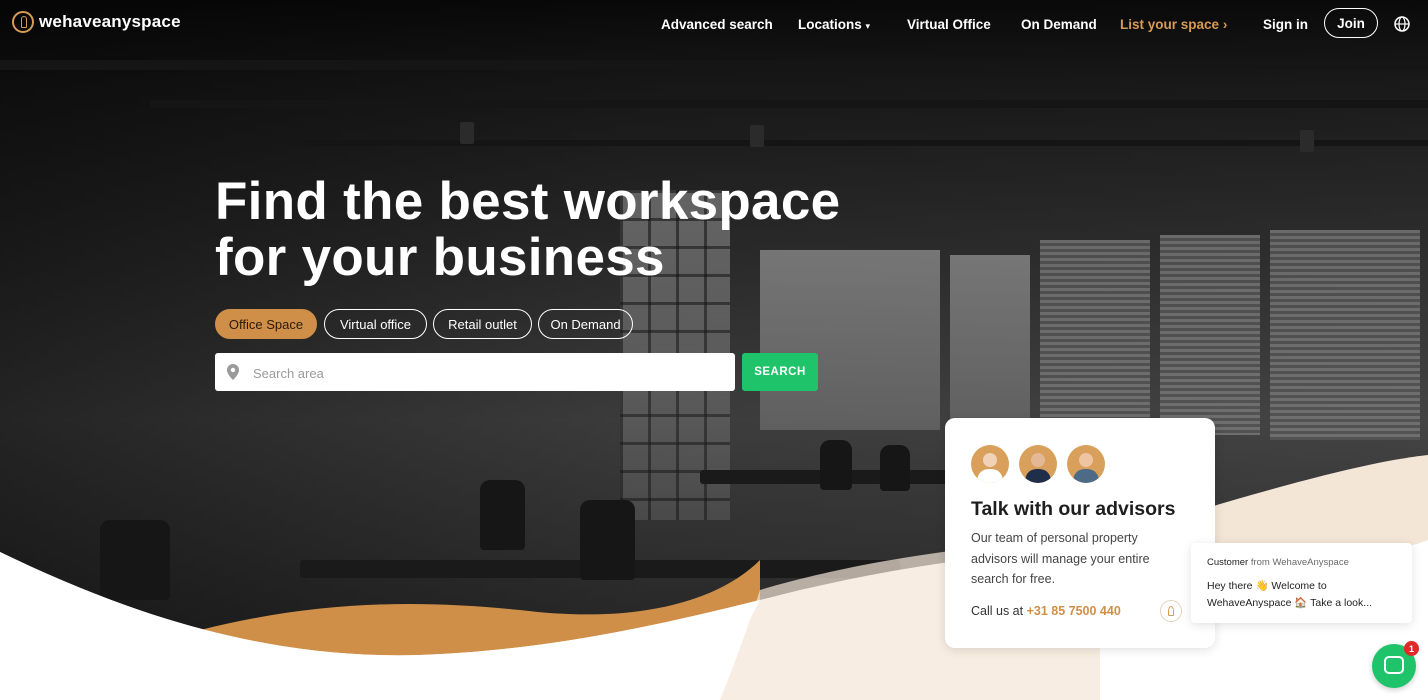 This screenshot has width=1428, height=700. Describe the element at coordinates (1074, 611) in the screenshot. I see `phone-link: +31 85 7500 440` at that location.